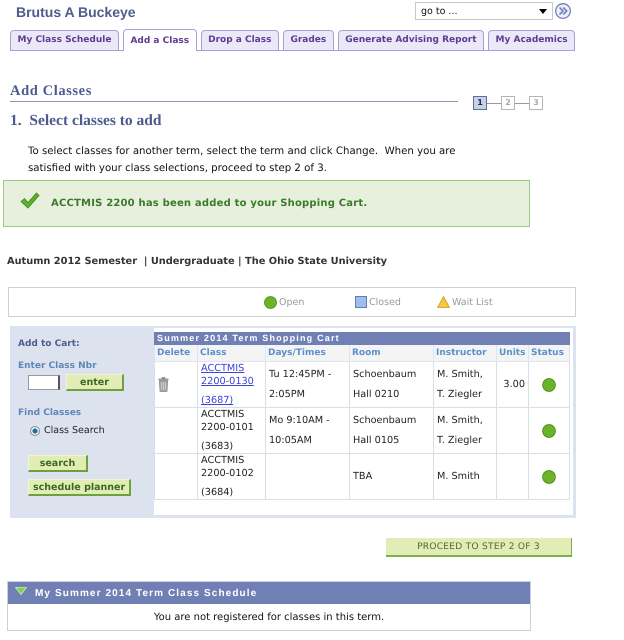 The image size is (624, 640). What do you see at coordinates (231, 375) in the screenshot?
I see `class-link: ACCTMIS 2200-0130` at bounding box center [231, 375].